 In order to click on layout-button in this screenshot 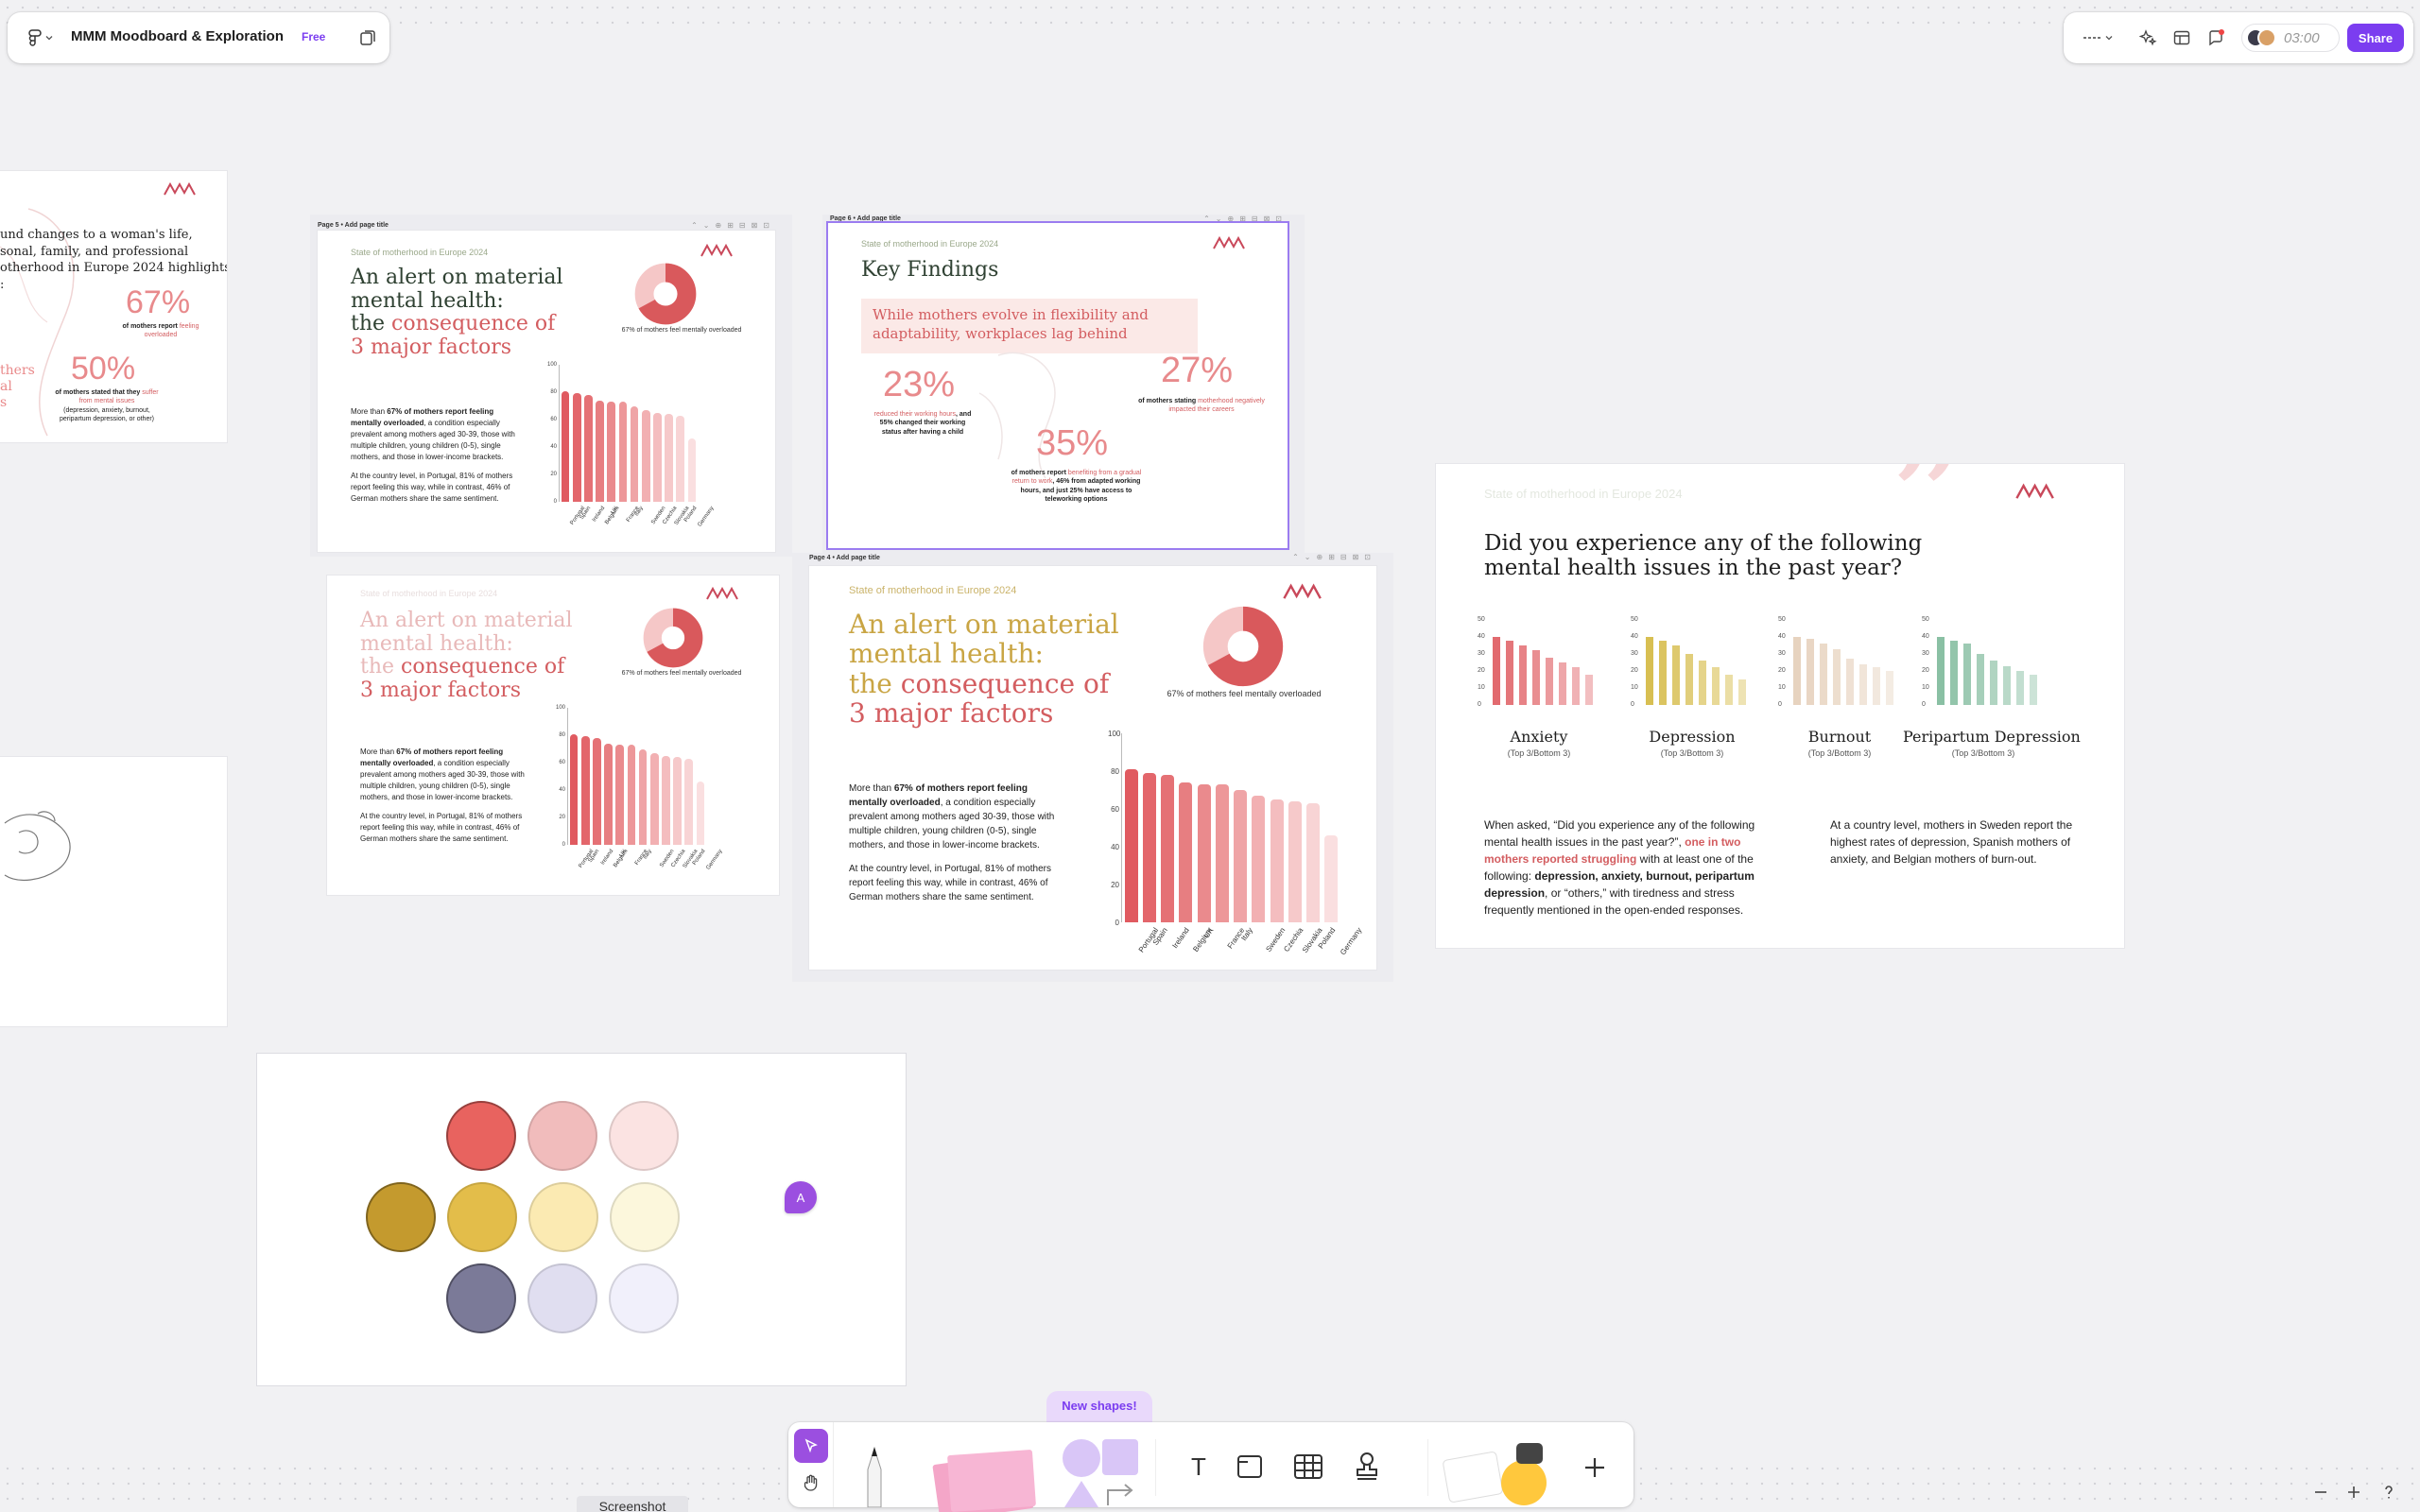, I will do `click(2181, 38)`.